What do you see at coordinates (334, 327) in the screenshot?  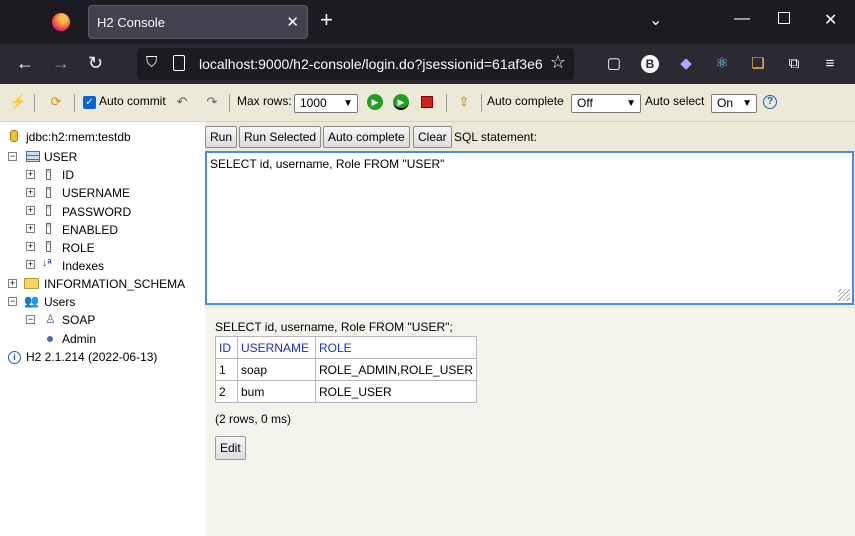 I see `result-statement: SELECT id, username, Role FROM "USER";` at bounding box center [334, 327].